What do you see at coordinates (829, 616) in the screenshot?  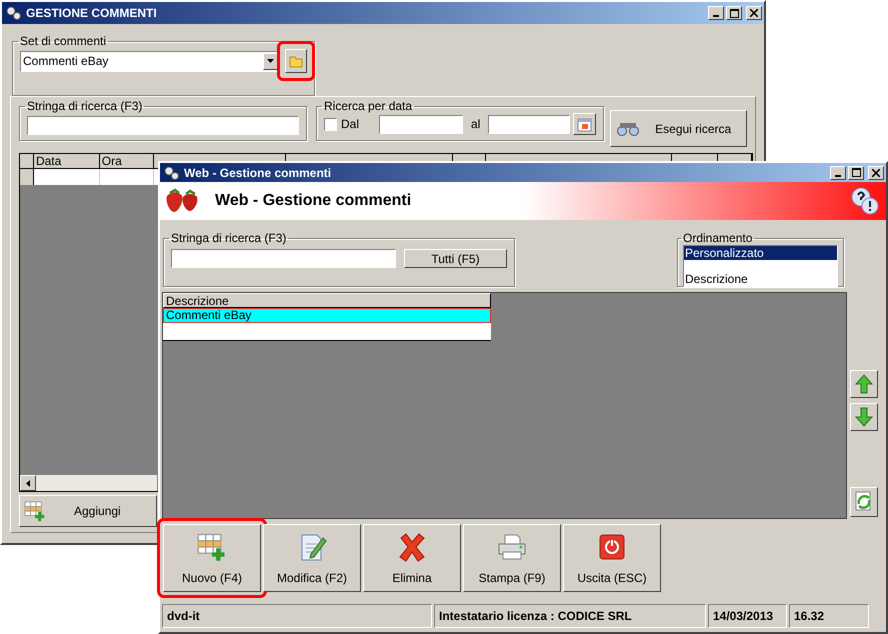 I see `status-field: 16.32` at bounding box center [829, 616].